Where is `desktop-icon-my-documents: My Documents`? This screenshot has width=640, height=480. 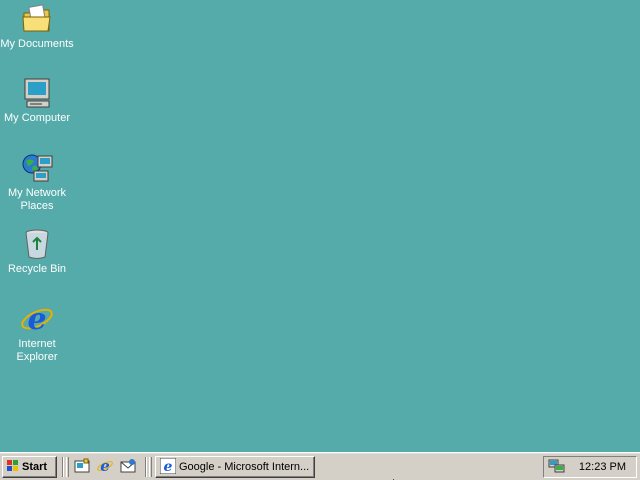
desktop-icon-my-documents: My Documents is located at coordinates (37, 26).